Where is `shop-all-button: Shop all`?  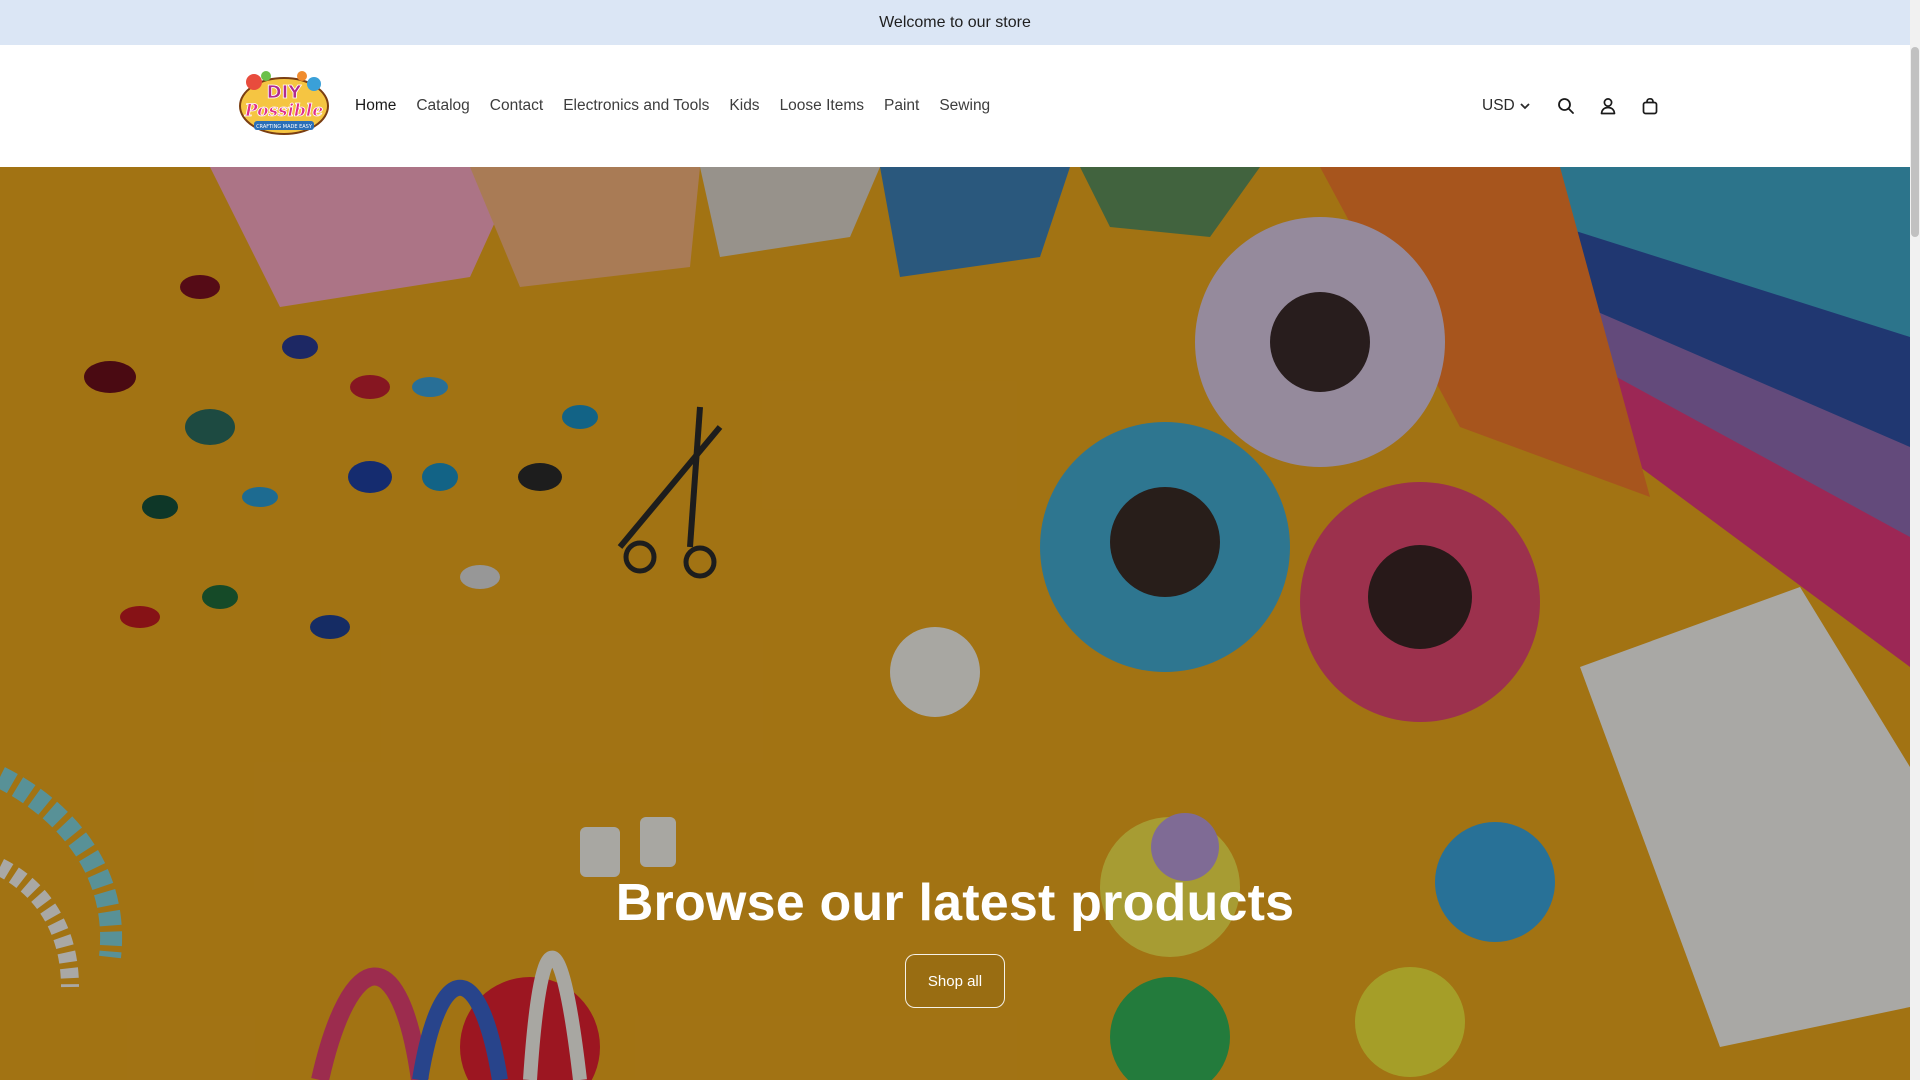 shop-all-button: Shop all is located at coordinates (955, 981).